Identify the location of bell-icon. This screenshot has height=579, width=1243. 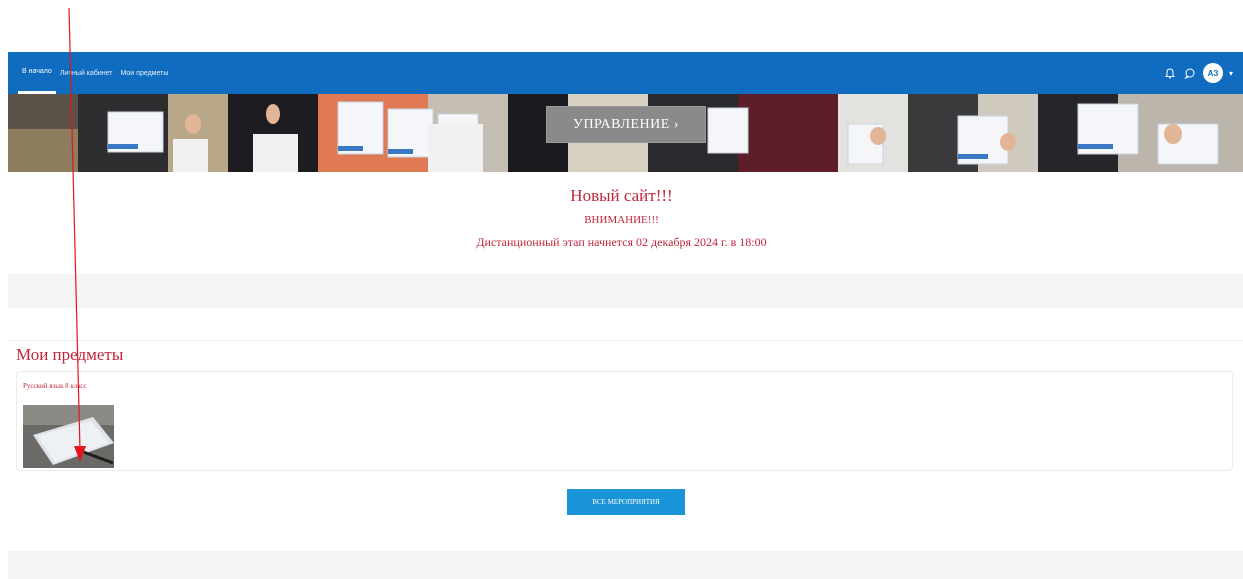
(1170, 73).